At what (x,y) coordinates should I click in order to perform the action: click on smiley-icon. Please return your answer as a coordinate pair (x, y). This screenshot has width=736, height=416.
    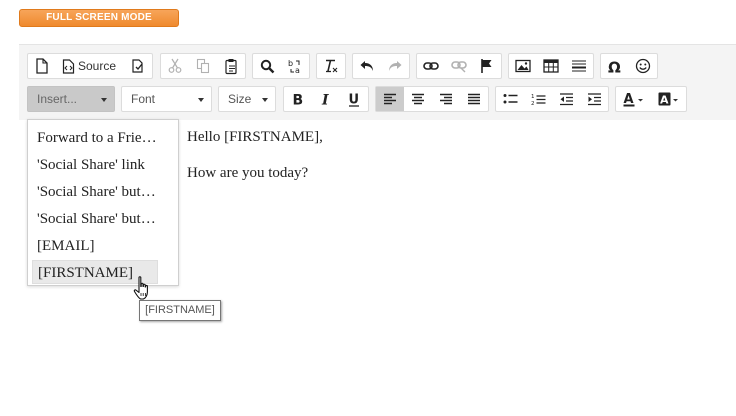
    Looking at the image, I should click on (643, 66).